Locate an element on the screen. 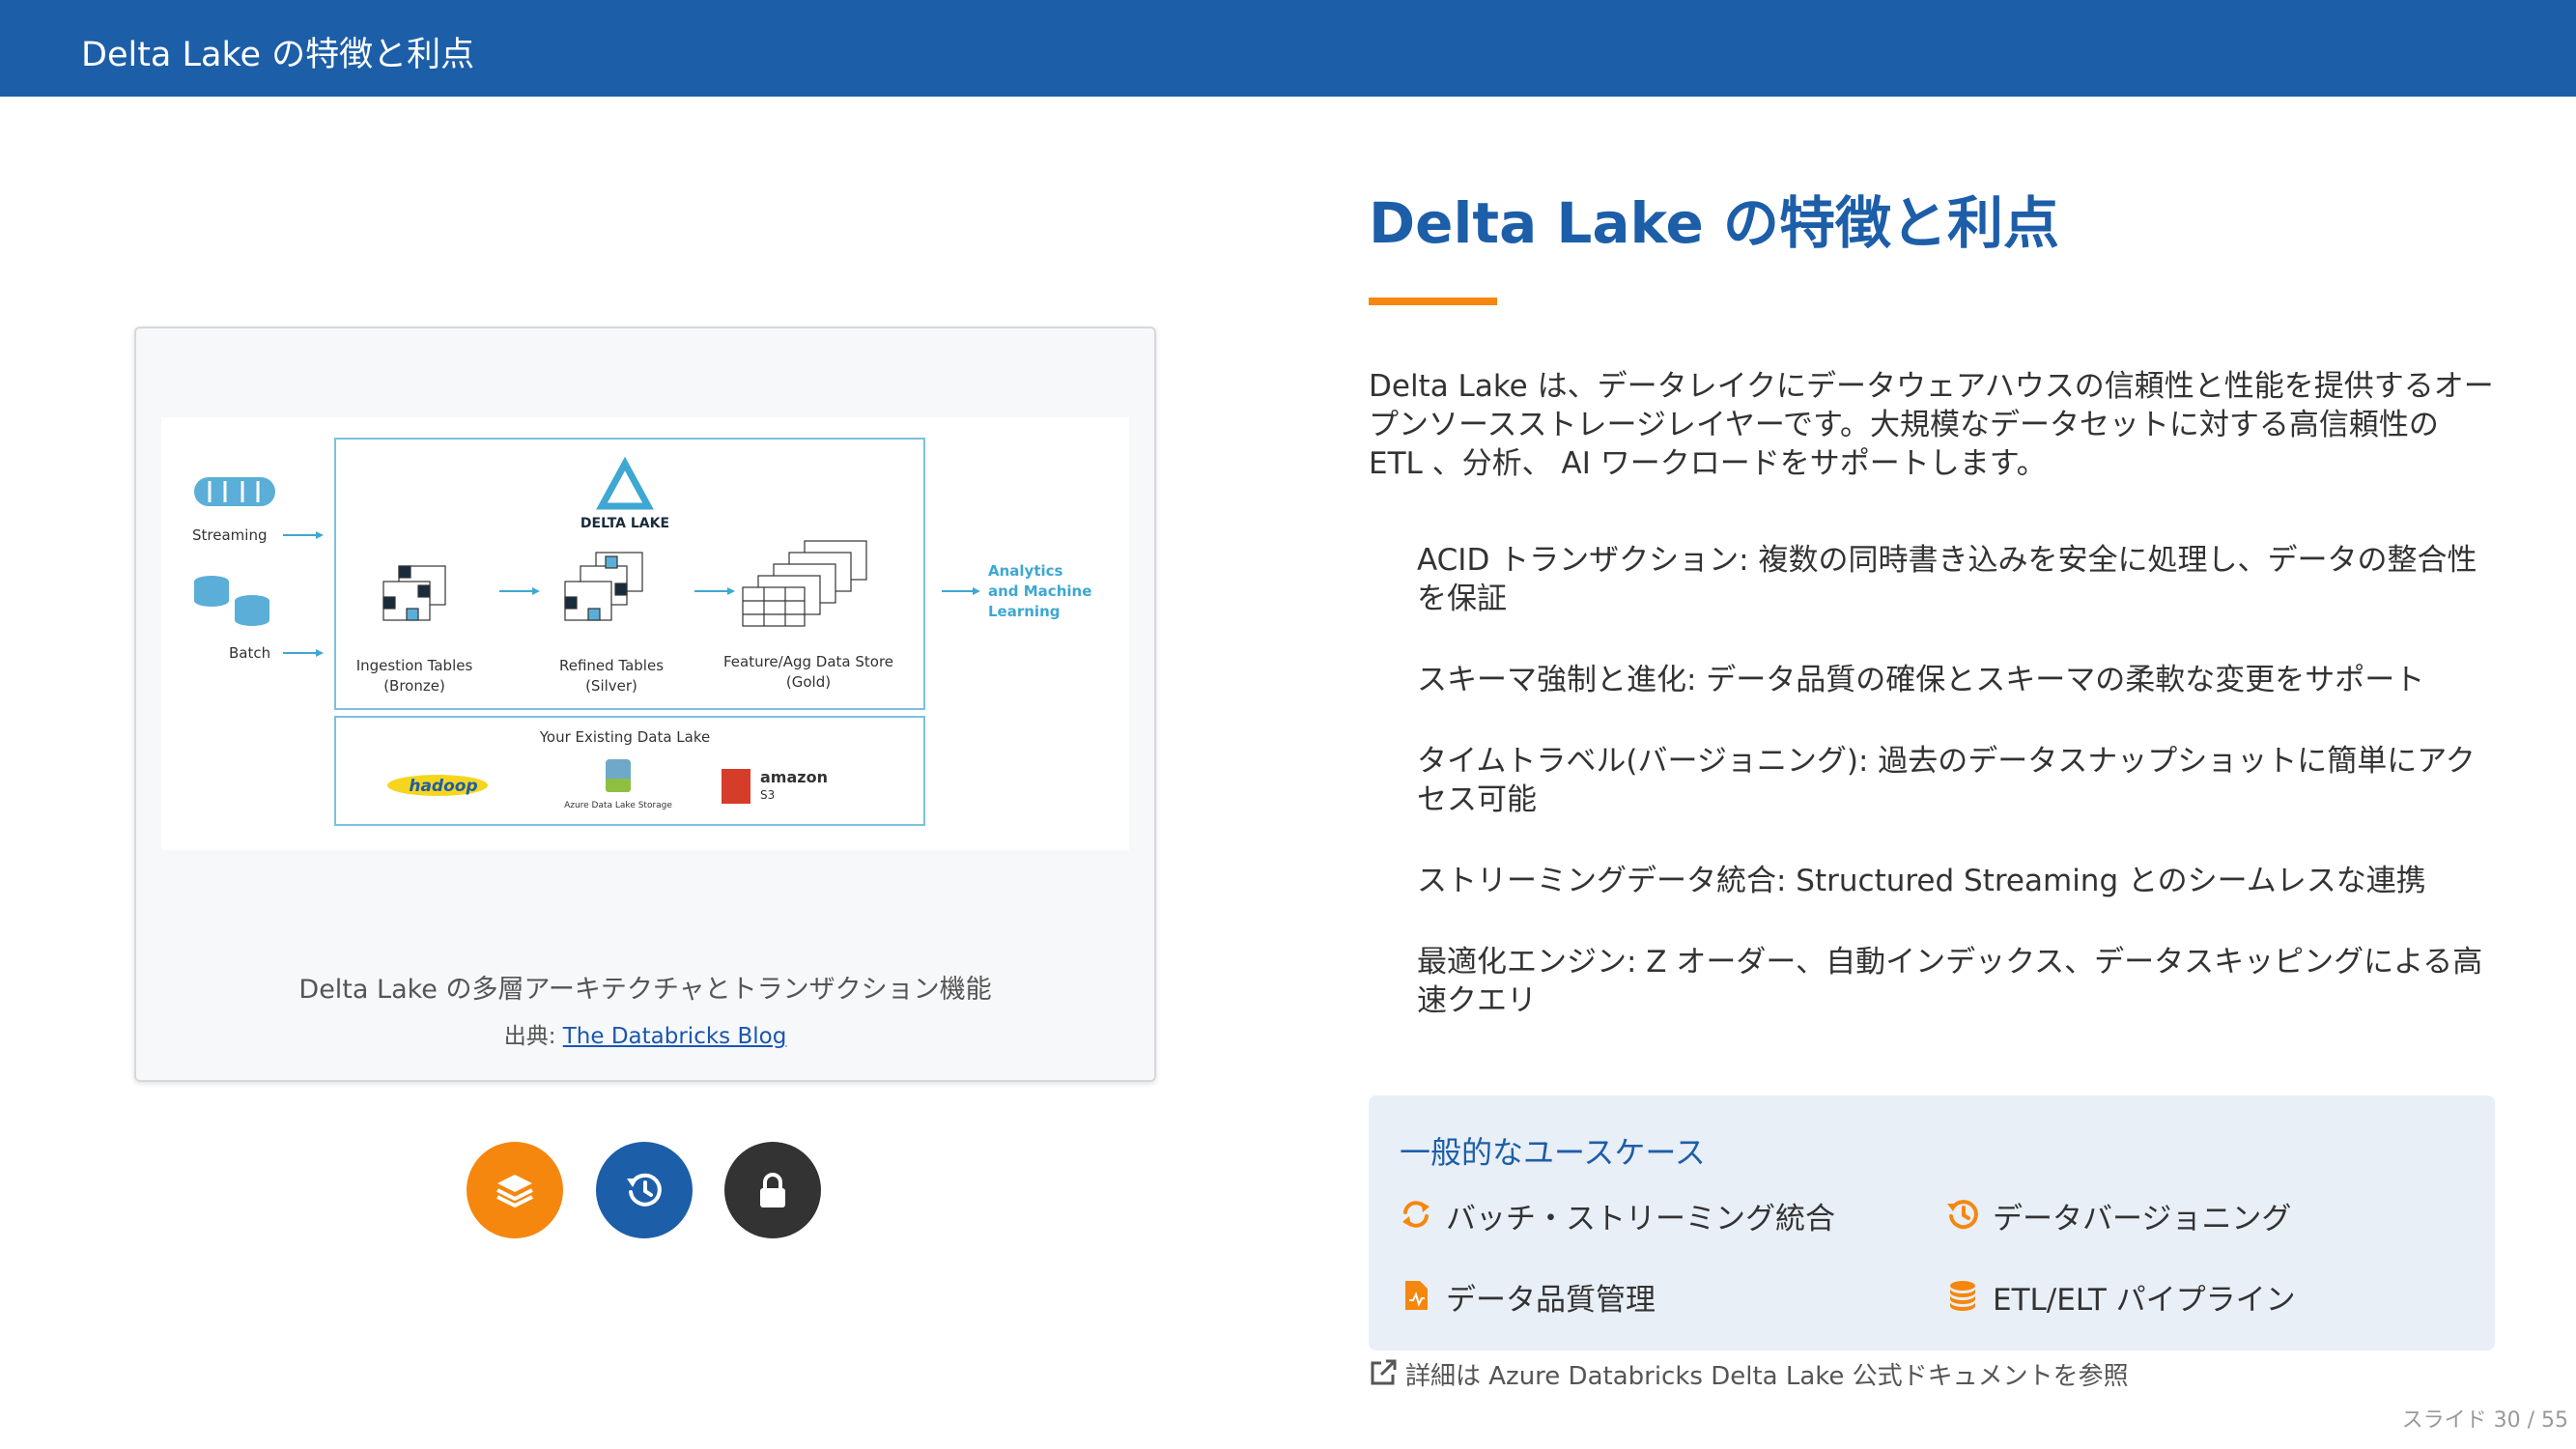  top-bar: Delta Lake の特徴と利点 is located at coordinates (1288, 48).